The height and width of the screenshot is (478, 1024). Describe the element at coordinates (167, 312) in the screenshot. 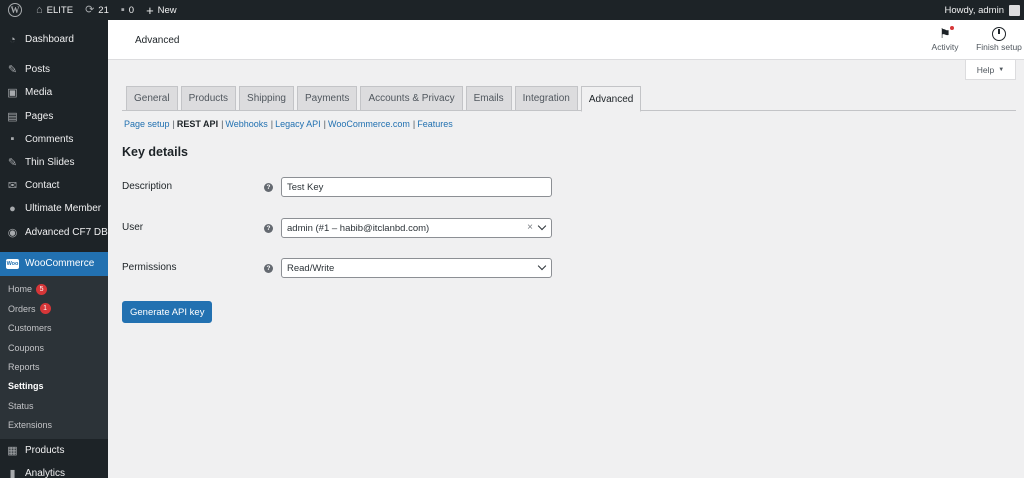

I see `generate-api-key-button: Generate API key` at that location.